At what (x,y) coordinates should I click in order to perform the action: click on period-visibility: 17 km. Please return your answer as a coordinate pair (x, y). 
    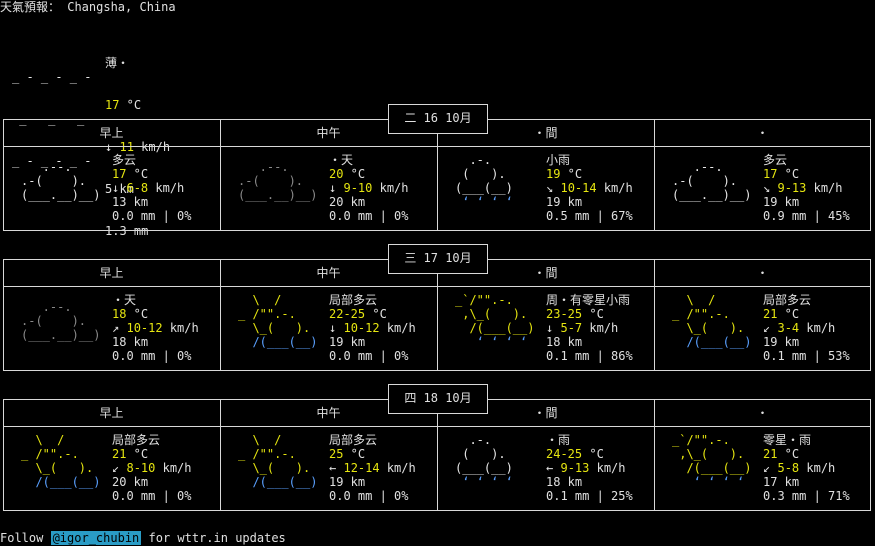
    Looking at the image, I should click on (781, 482).